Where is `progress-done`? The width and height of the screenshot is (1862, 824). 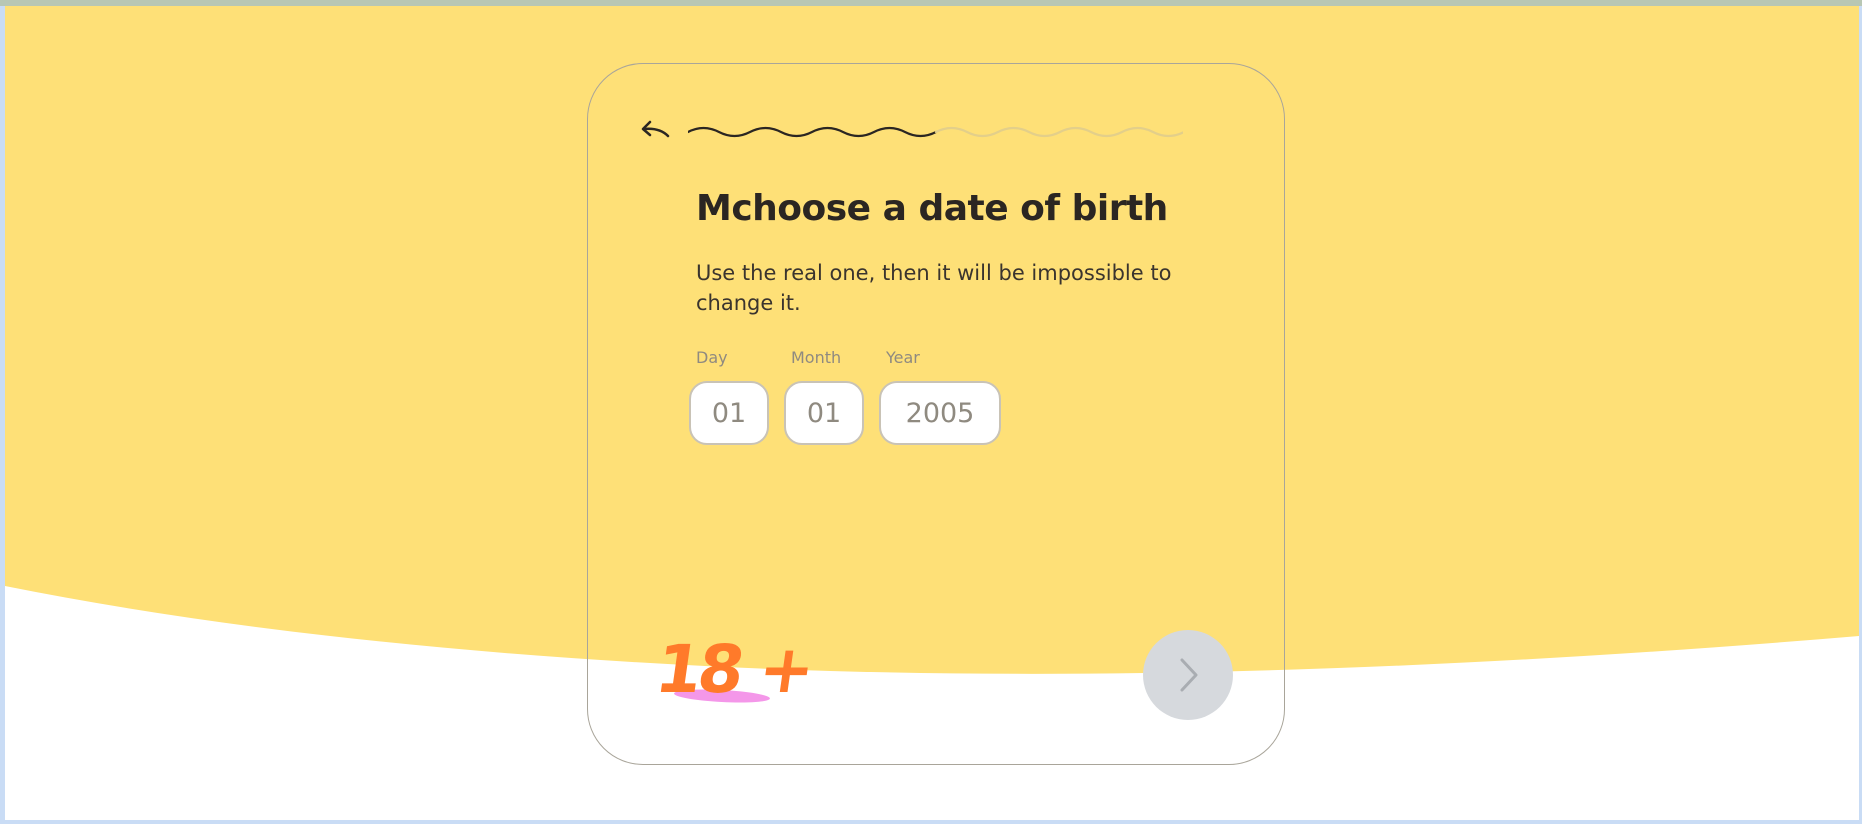
progress-done is located at coordinates (813, 132).